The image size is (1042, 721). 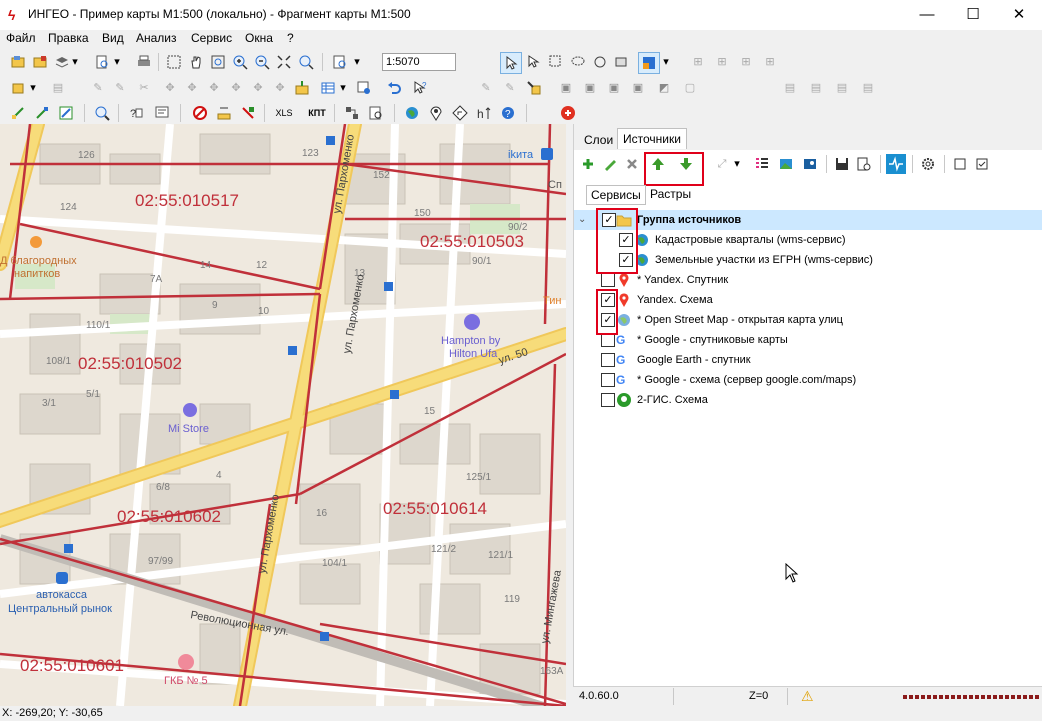 What do you see at coordinates (614, 88) in the screenshot?
I see `arrange-icon: ▣` at bounding box center [614, 88].